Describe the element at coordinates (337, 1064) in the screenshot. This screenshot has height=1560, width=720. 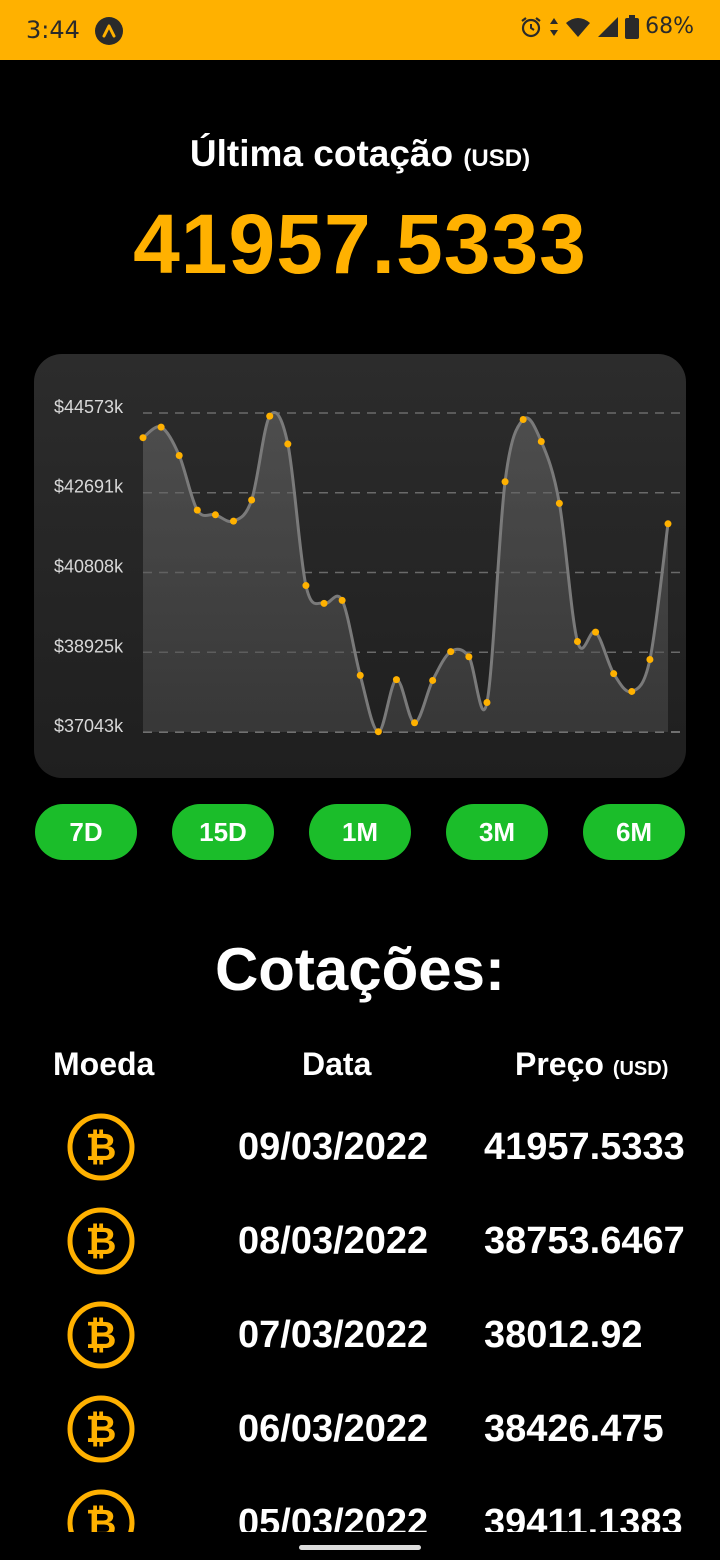
I see `column-header-date: Data` at that location.